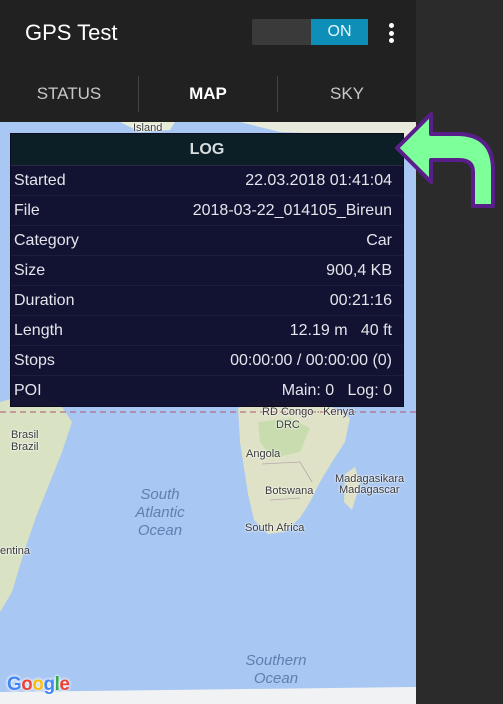 This screenshot has width=503, height=704. I want to click on curved-arrow-annotation-icon, so click(445, 160).